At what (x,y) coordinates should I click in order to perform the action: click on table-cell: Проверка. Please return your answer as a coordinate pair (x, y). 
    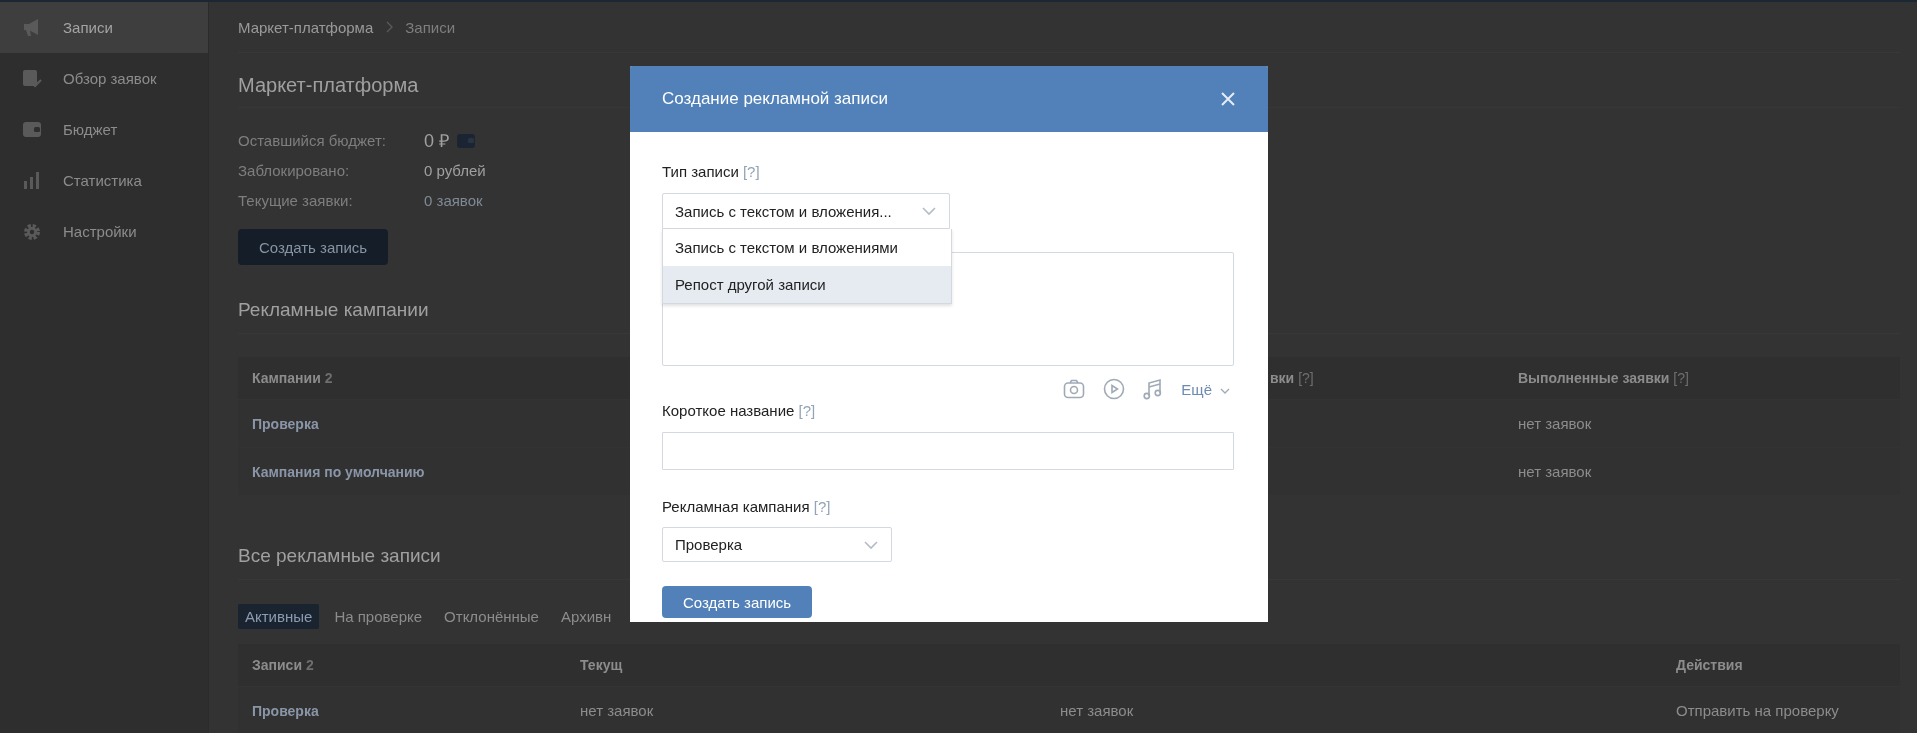
    Looking at the image, I should click on (409, 710).